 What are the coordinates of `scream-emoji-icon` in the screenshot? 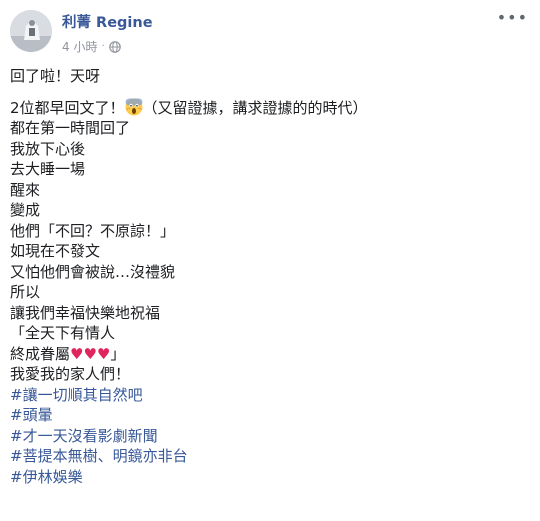 It's located at (134, 106).